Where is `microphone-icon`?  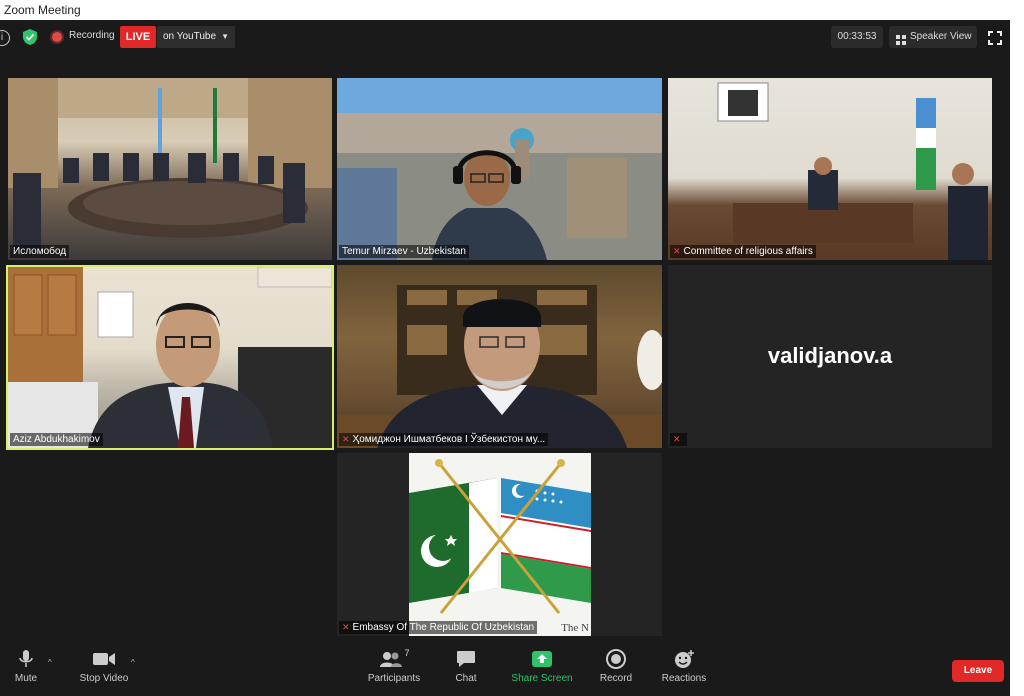 microphone-icon is located at coordinates (26, 659).